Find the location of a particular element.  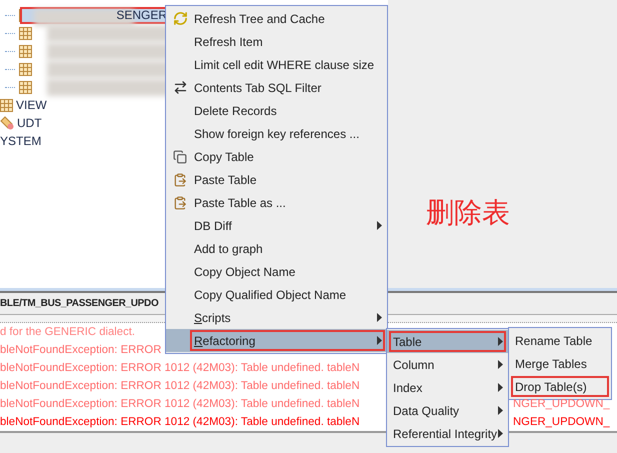

menu-item: Table is located at coordinates (447, 341).